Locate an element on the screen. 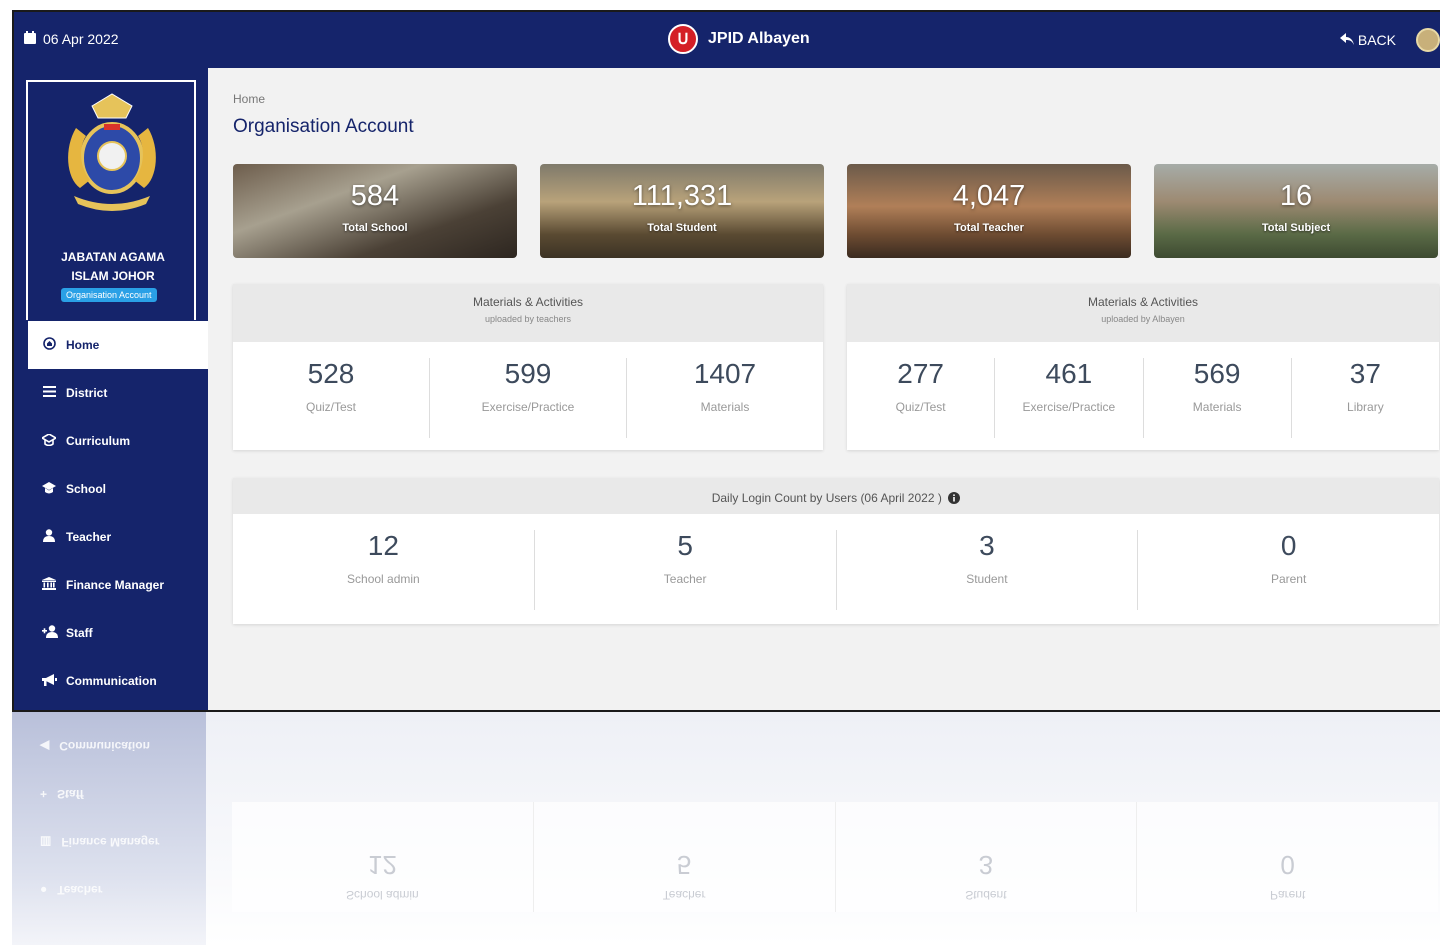 This screenshot has height=945, width=1440. metric-label: Student is located at coordinates (987, 579).